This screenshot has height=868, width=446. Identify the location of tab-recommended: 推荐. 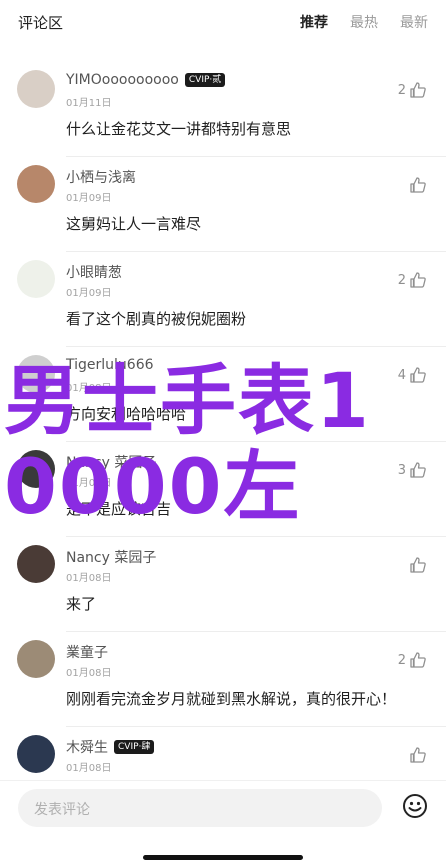
(314, 22).